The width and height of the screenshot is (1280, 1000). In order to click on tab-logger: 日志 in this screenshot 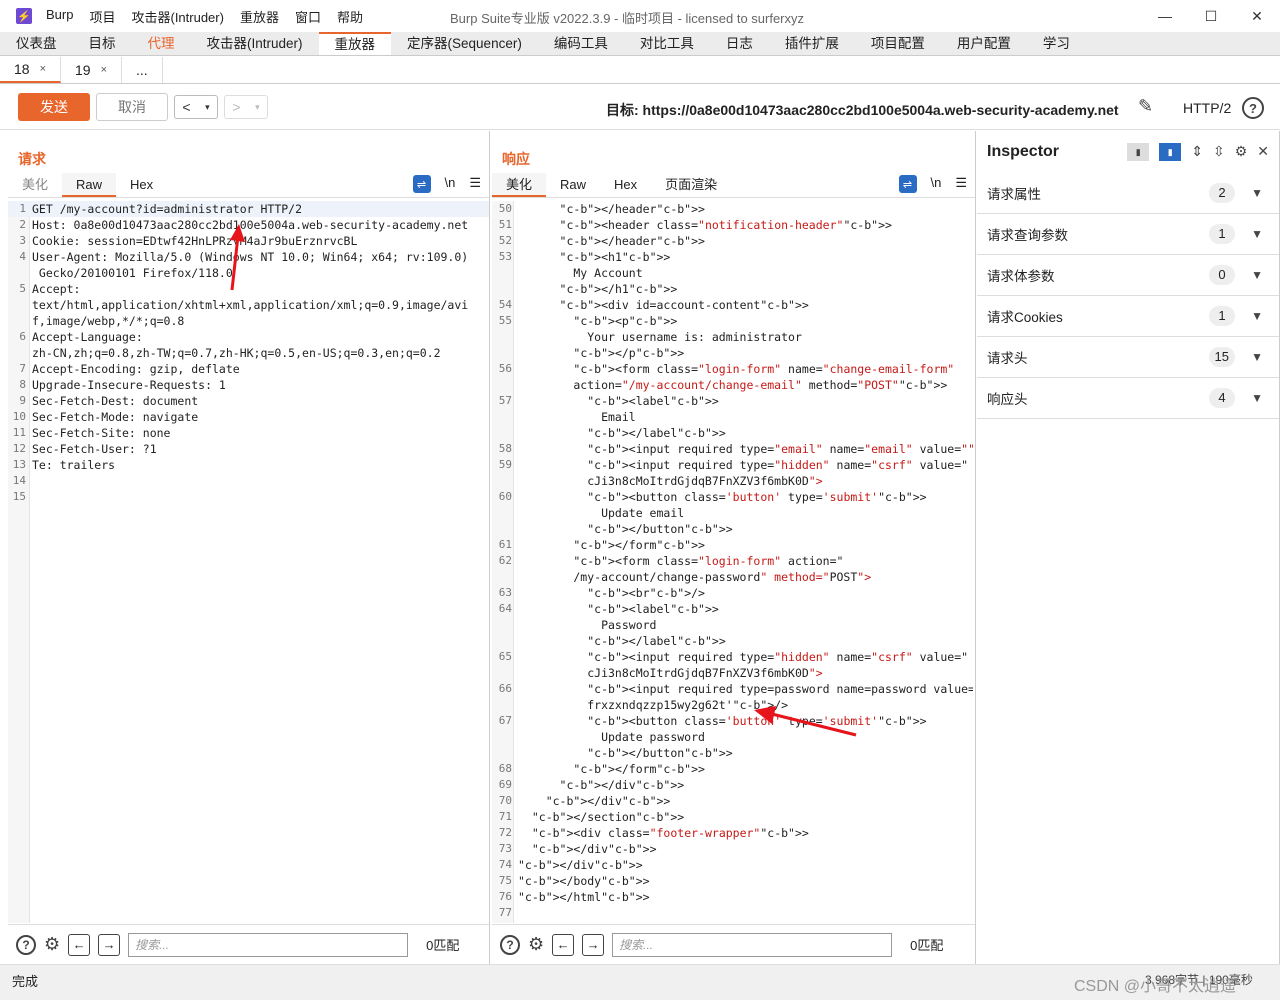, I will do `click(739, 43)`.